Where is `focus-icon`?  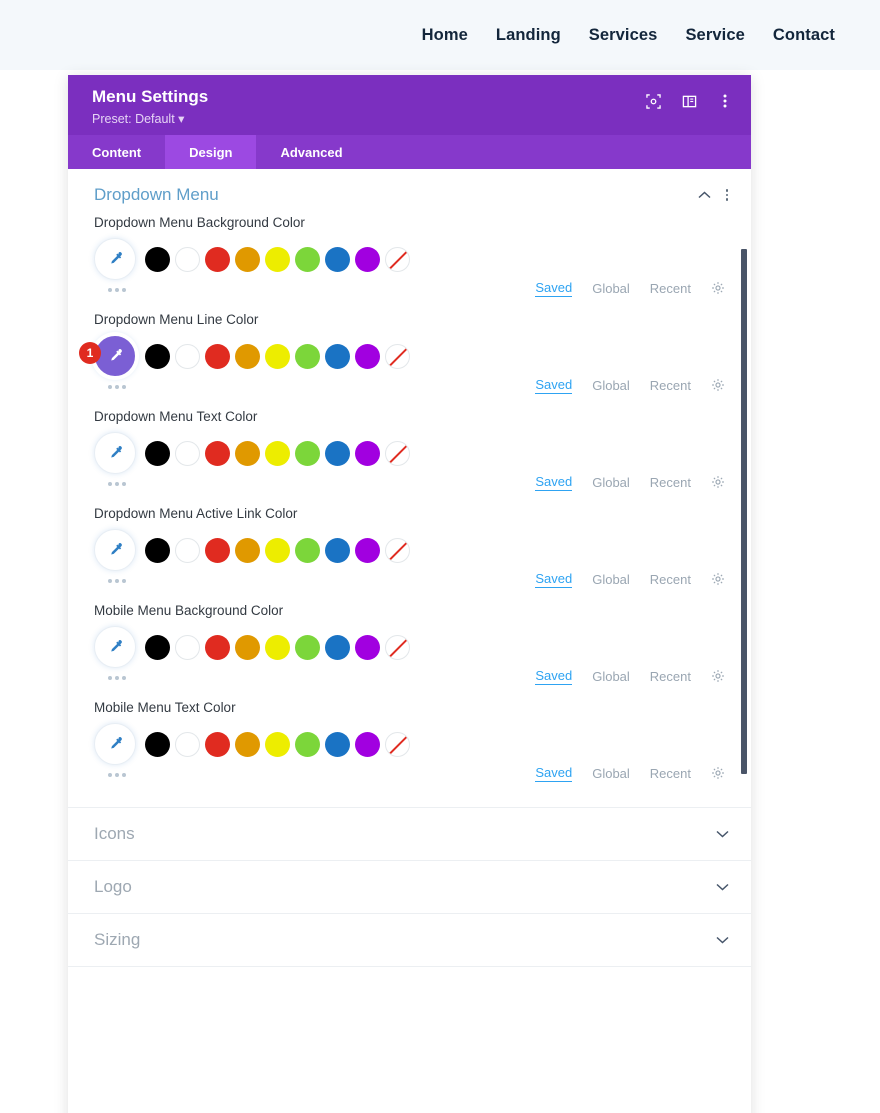
focus-icon is located at coordinates (653, 101).